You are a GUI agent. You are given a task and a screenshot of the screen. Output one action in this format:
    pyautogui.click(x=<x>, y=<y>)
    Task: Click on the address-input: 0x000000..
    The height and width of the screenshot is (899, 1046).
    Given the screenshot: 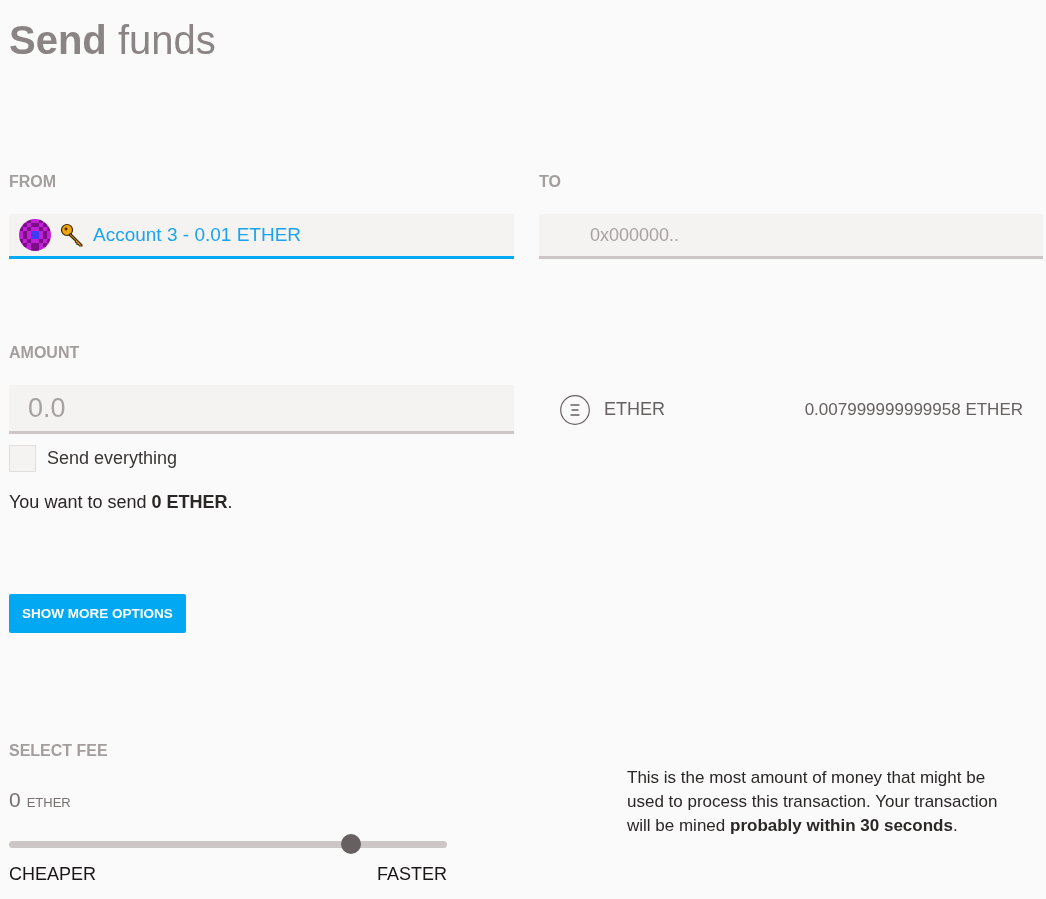 What is the action you would take?
    pyautogui.click(x=791, y=236)
    